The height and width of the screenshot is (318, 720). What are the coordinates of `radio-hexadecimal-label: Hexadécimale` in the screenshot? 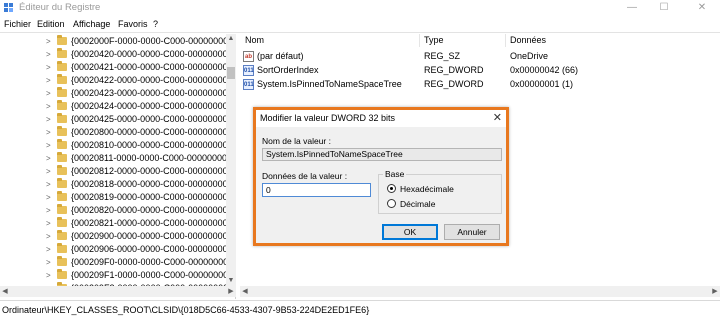 It's located at (427, 189).